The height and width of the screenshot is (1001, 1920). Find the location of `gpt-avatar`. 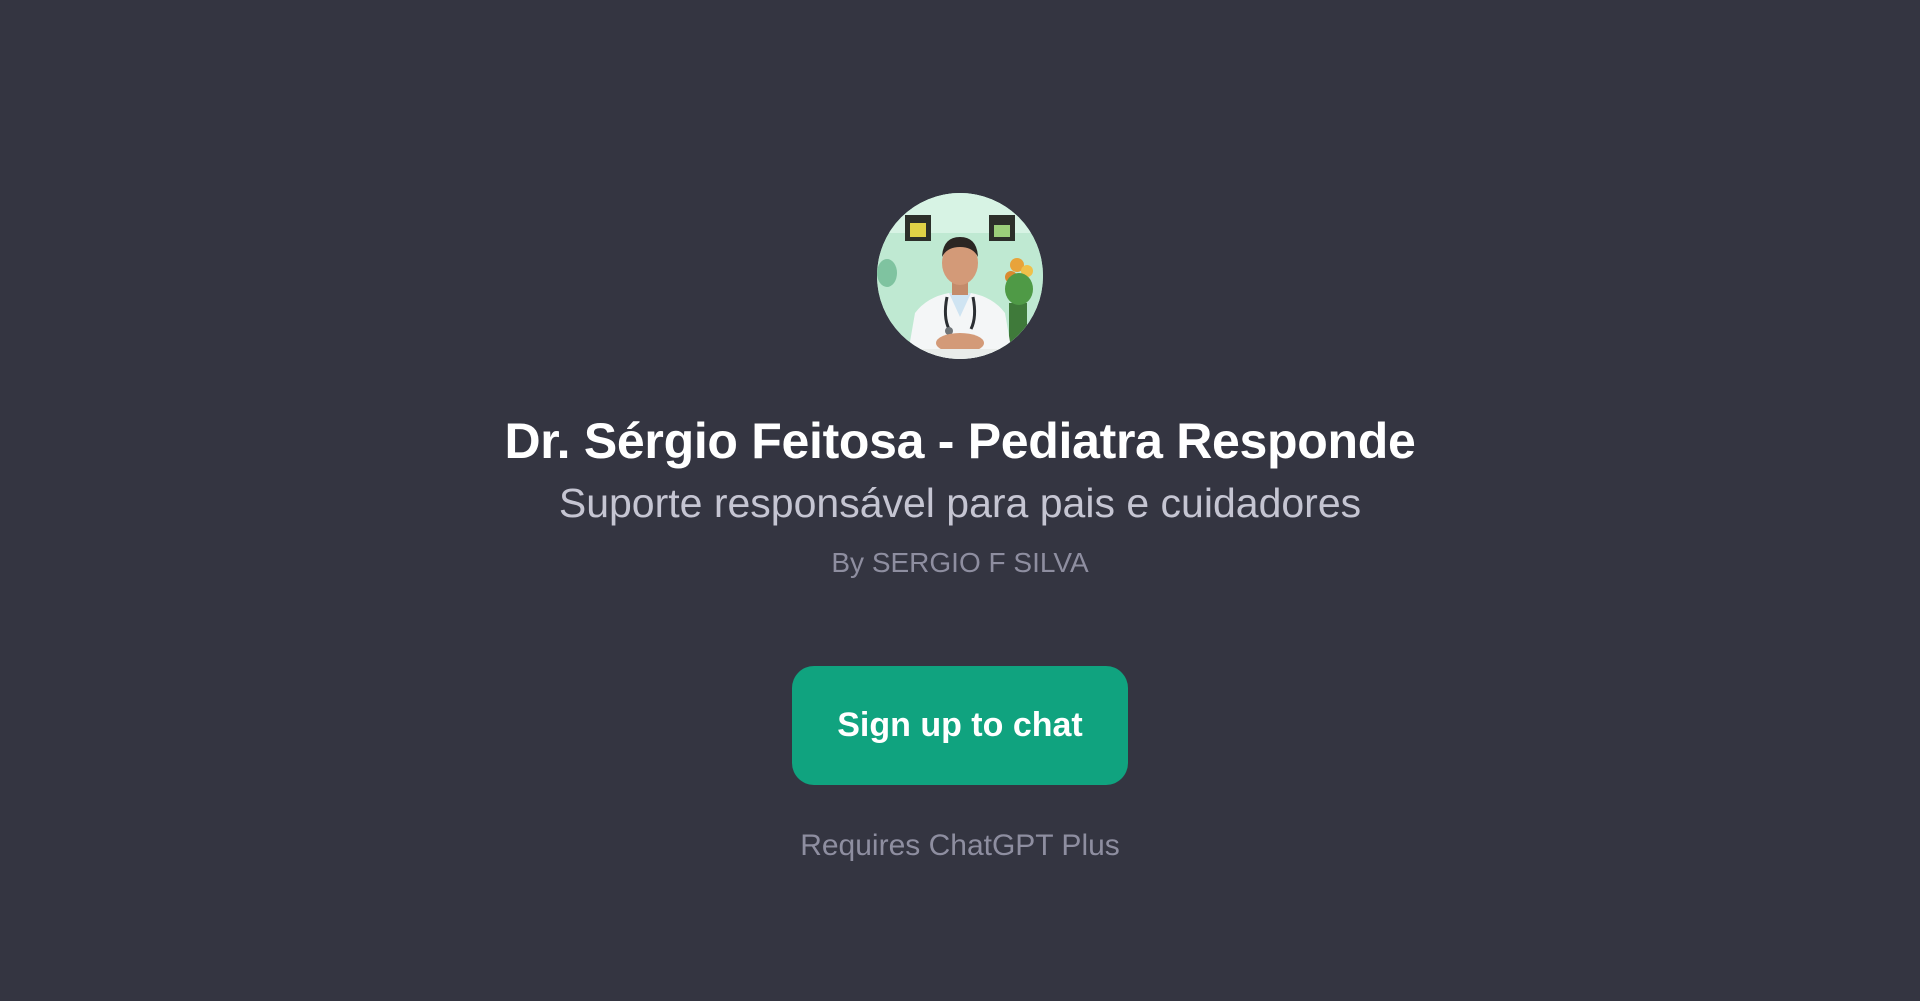

gpt-avatar is located at coordinates (960, 276).